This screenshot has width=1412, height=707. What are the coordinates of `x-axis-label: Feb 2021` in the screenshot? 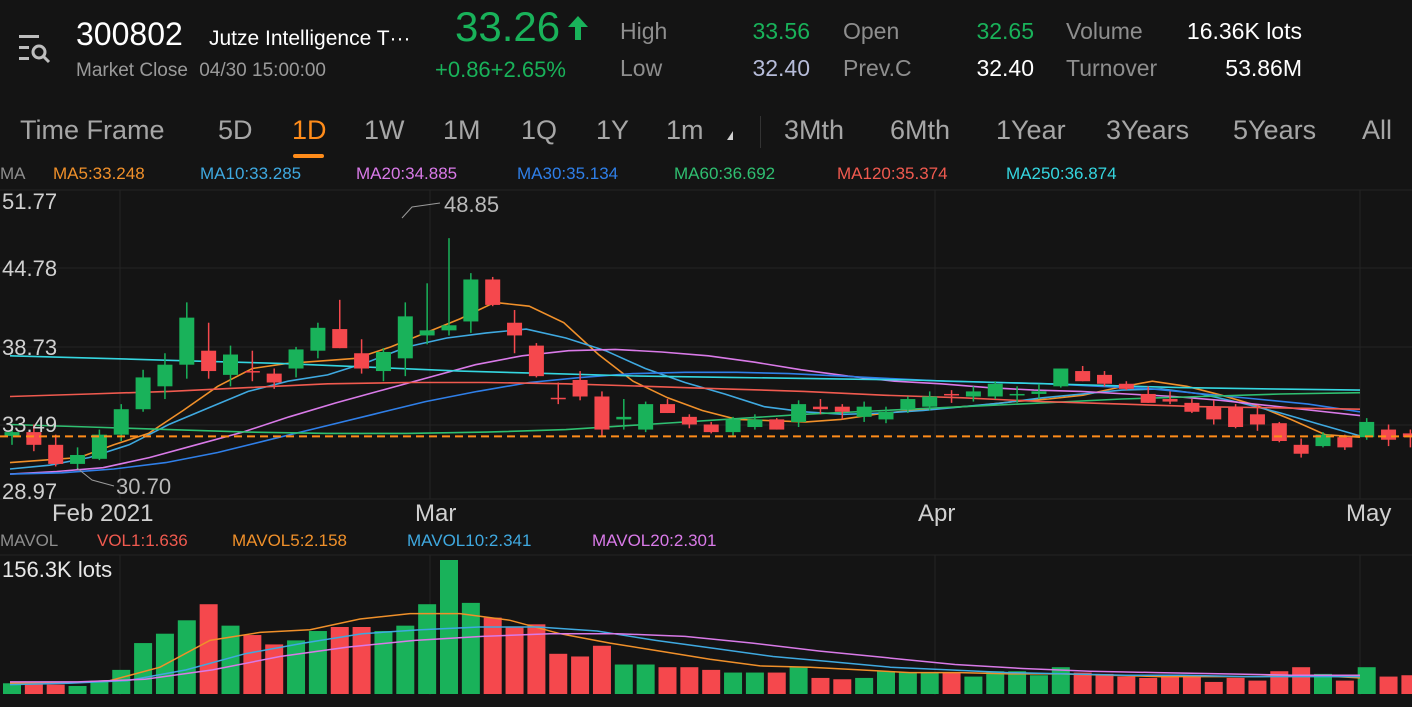 It's located at (103, 513).